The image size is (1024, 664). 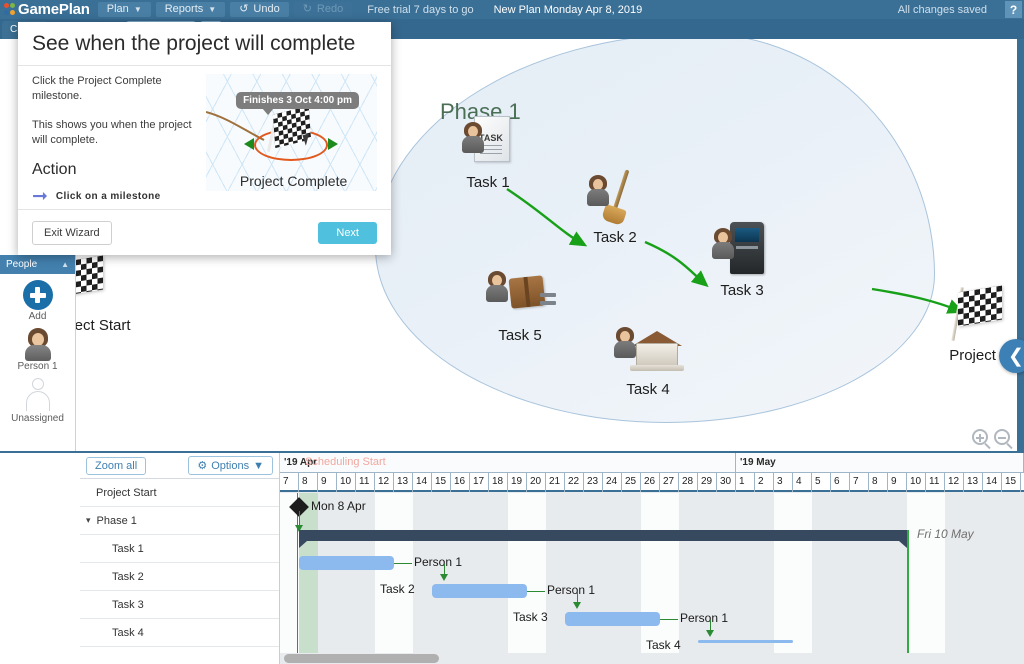 I want to click on gantt-day-cell: 7, so click(x=859, y=482).